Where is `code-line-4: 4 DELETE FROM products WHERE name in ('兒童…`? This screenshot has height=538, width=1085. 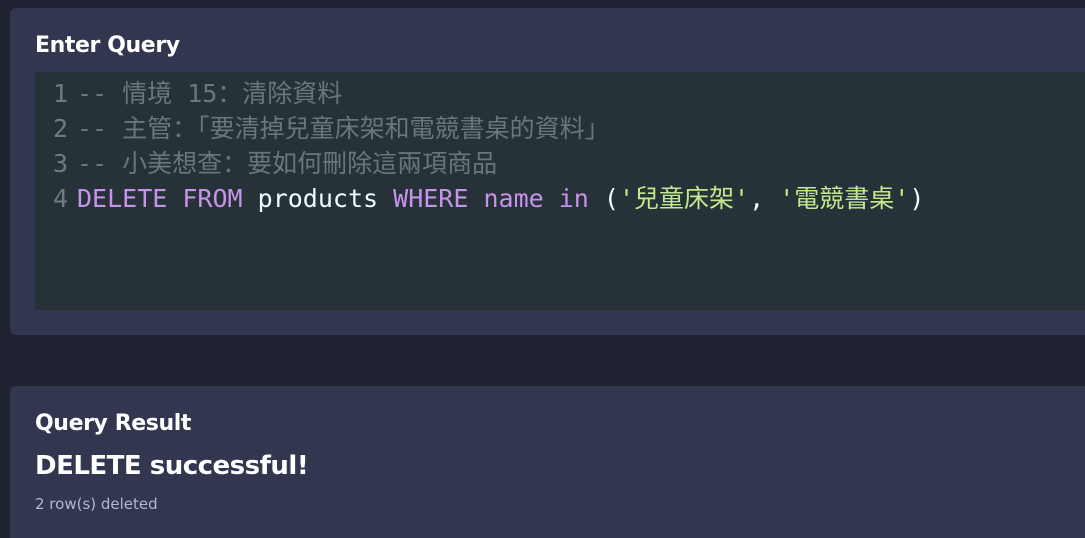
code-line-4: 4 DELETE FROM products WHERE name in ('兒童… is located at coordinates (479, 198).